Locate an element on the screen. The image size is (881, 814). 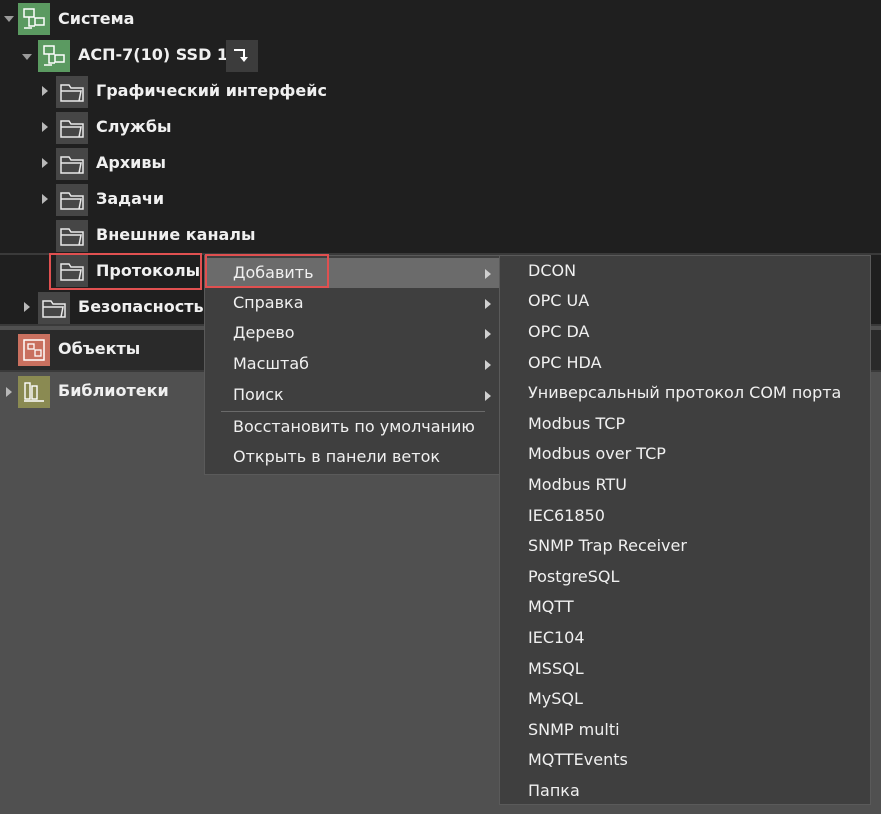
menu-item-open-in-branch-panel: Открыть в панели веток is located at coordinates (352, 457).